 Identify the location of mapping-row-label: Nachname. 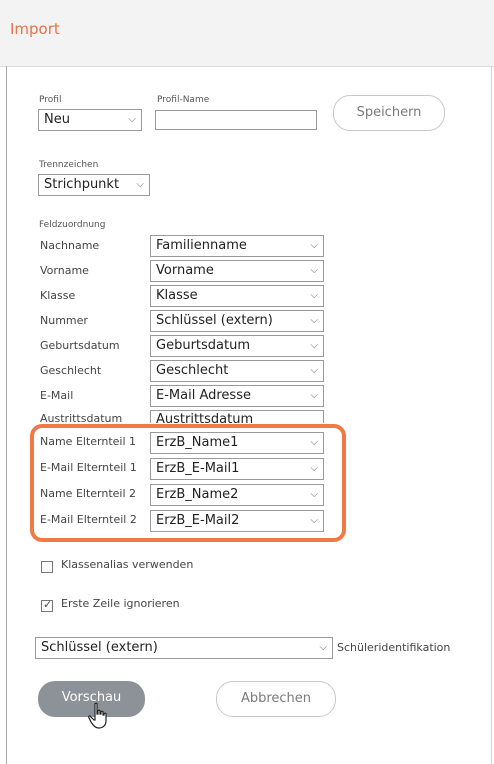
(70, 245).